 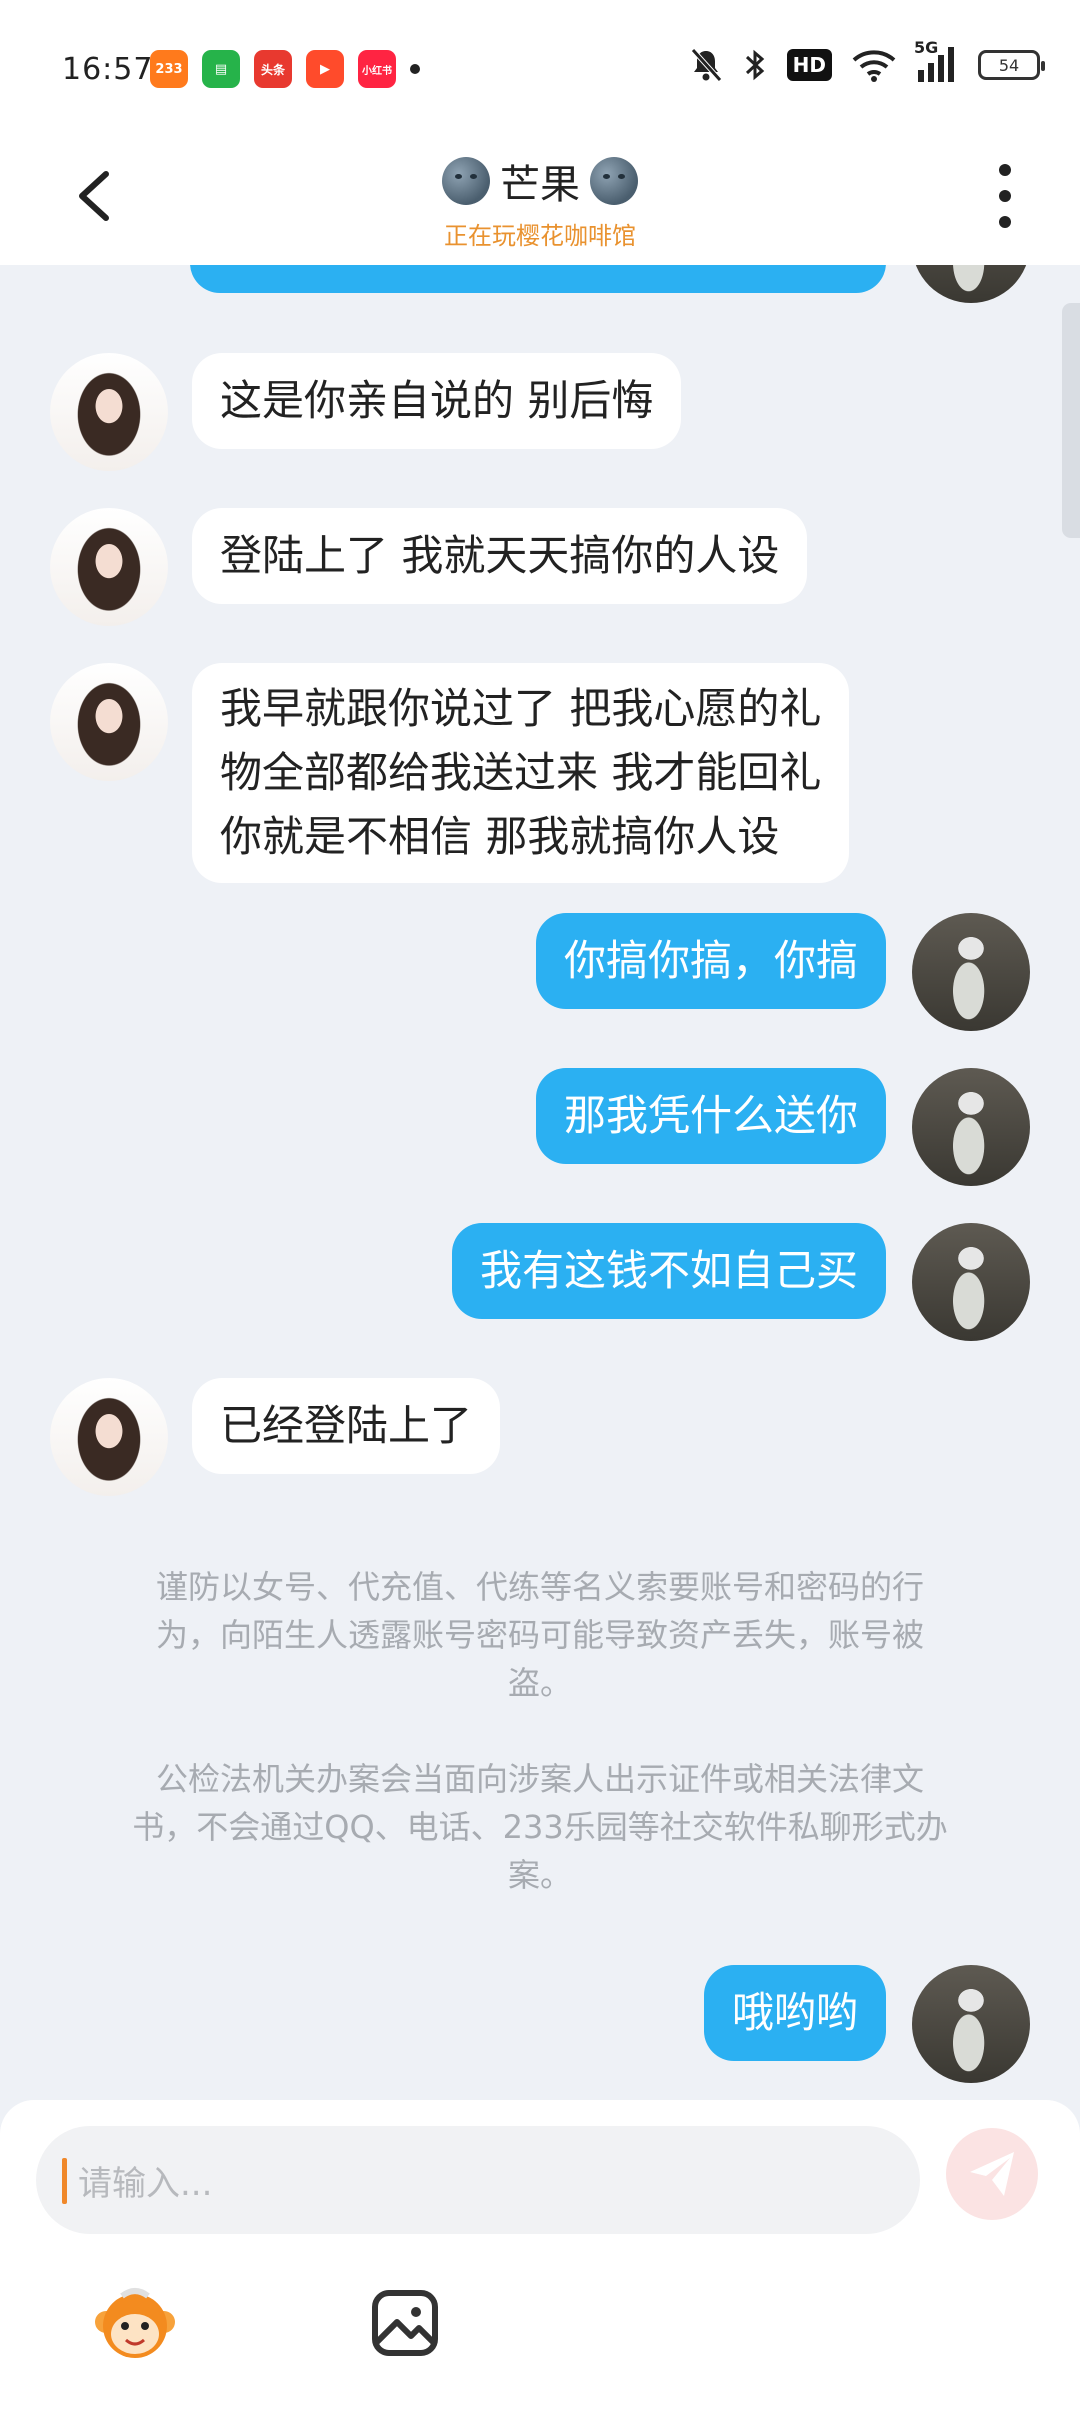 What do you see at coordinates (500, 836) in the screenshot?
I see `message-line: 你就是不相信 那我就搞你人设` at bounding box center [500, 836].